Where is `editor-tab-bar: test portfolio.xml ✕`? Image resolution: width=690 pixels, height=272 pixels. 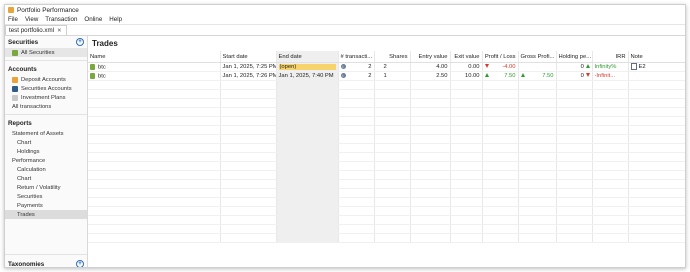
editor-tab-bar: test portfolio.xml ✕ is located at coordinates (345, 30).